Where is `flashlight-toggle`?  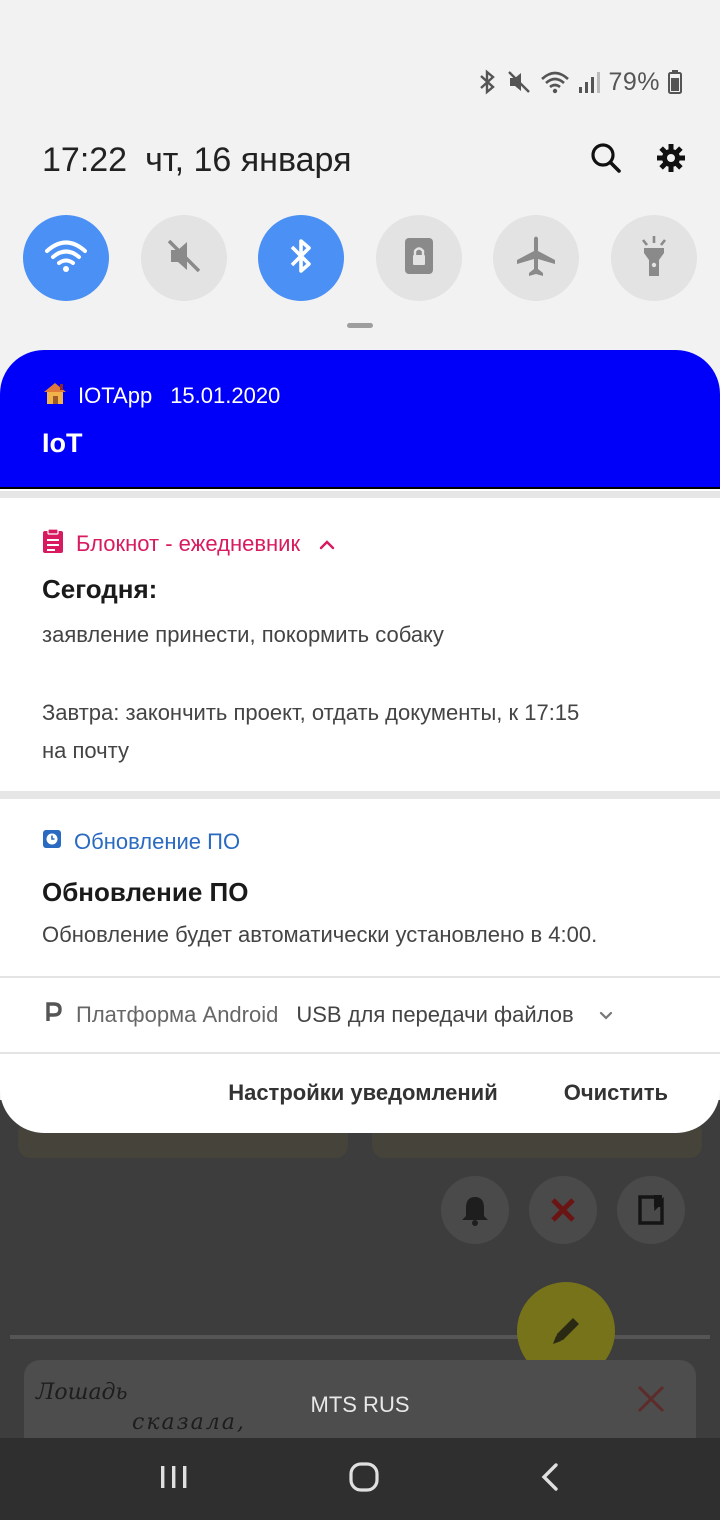
flashlight-toggle is located at coordinates (653, 258).